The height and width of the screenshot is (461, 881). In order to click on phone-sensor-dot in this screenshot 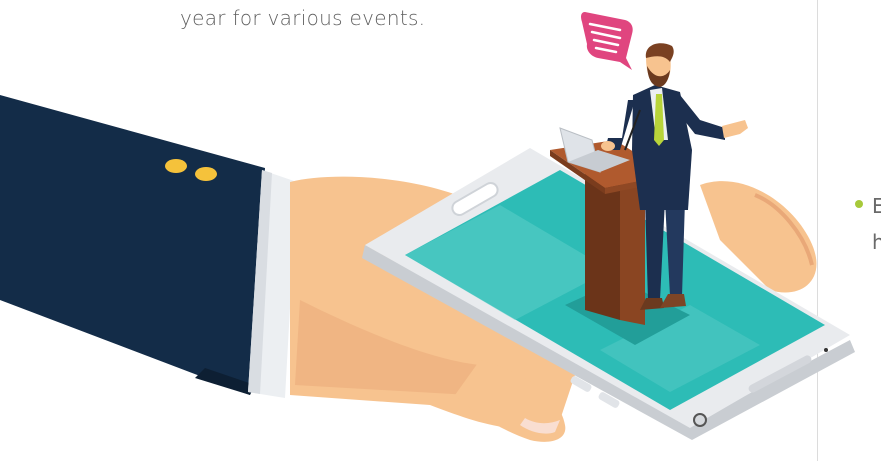, I will do `click(700, 420)`.